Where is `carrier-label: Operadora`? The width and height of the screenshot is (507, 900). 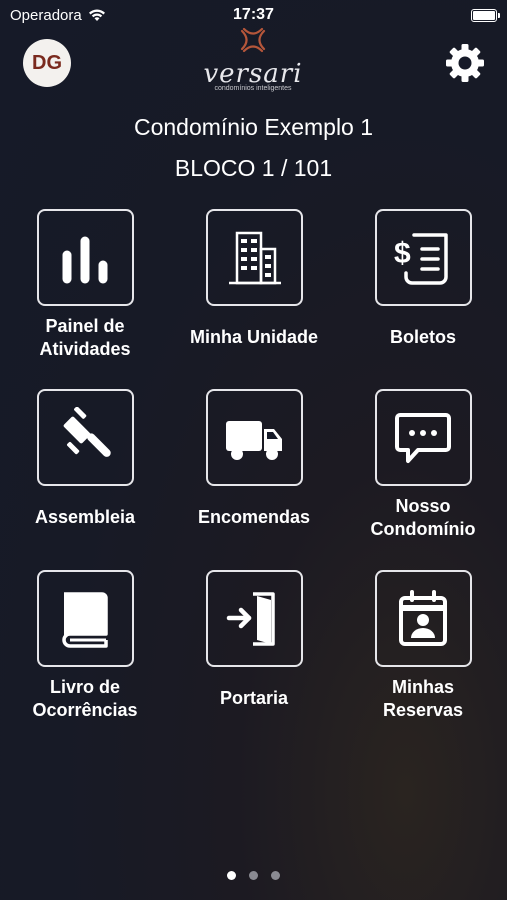
carrier-label: Operadora is located at coordinates (46, 15).